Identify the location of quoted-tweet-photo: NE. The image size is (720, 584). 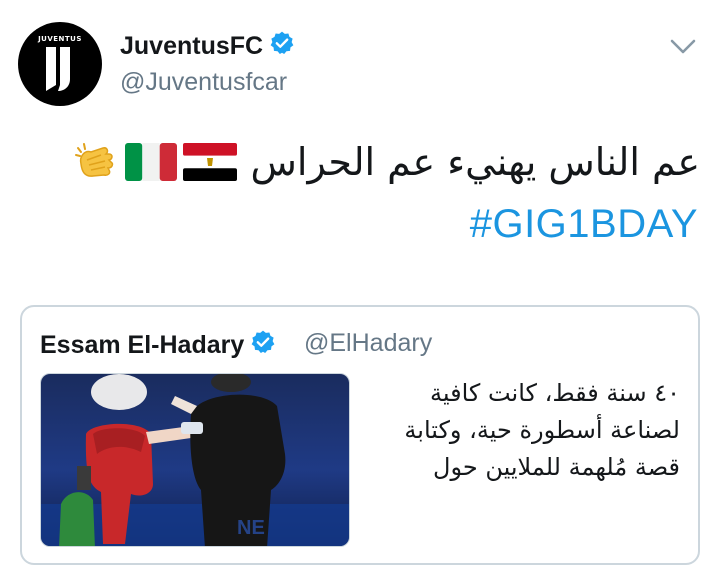
(195, 460).